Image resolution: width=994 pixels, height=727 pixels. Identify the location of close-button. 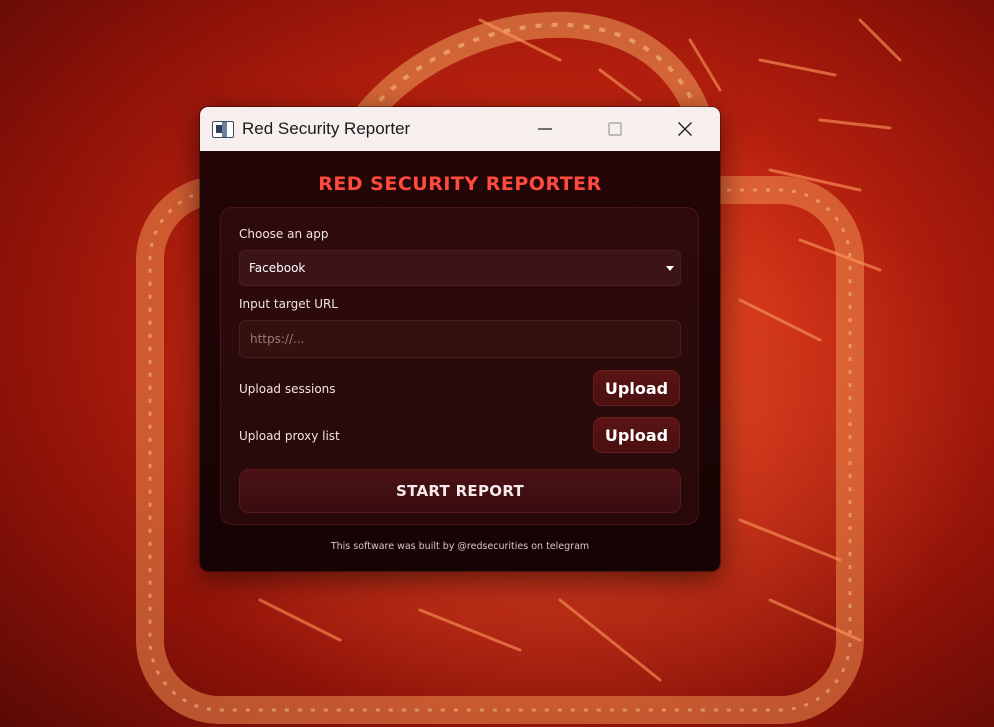
(685, 129).